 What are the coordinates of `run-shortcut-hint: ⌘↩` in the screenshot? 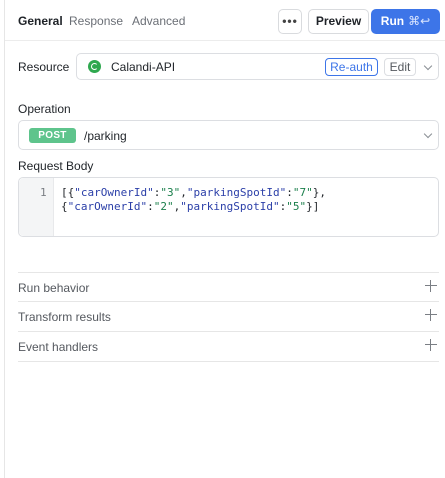 It's located at (419, 21).